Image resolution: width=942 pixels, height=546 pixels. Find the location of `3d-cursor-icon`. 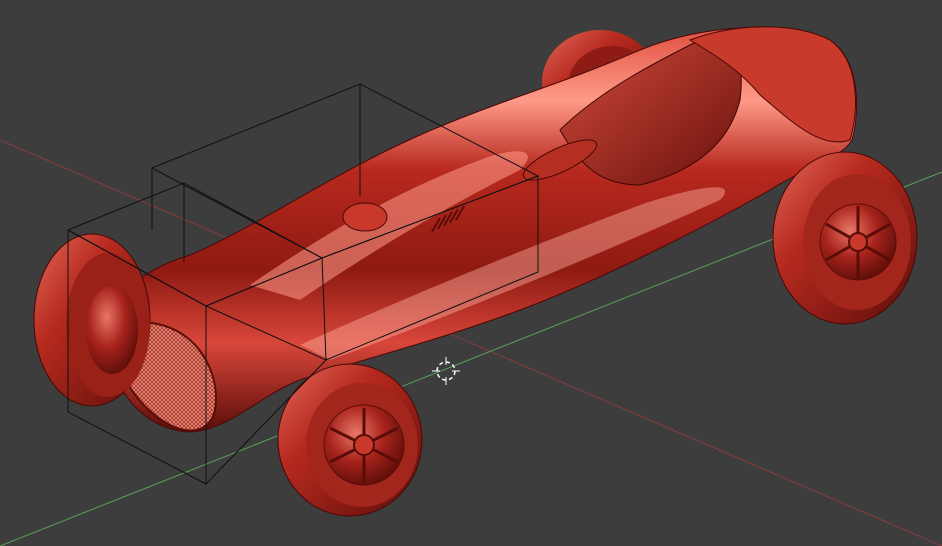

3d-cursor-icon is located at coordinates (446, 371).